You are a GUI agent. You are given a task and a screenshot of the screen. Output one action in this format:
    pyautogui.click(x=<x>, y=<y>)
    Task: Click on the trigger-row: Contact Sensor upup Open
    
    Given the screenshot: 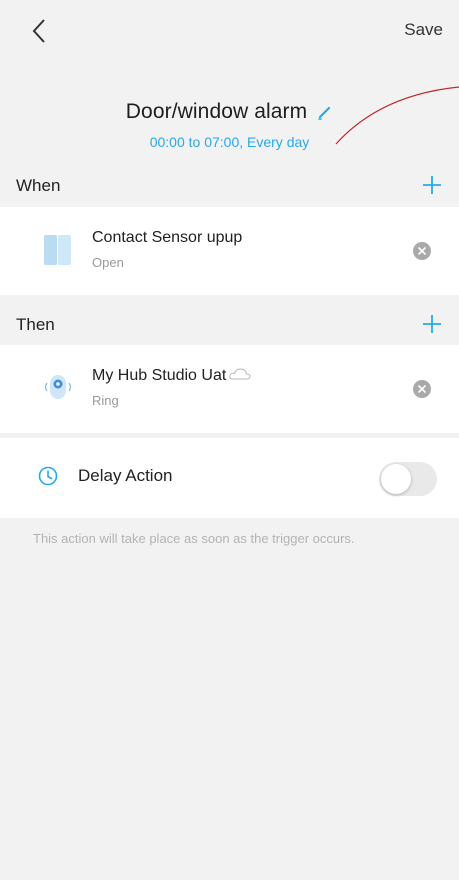 What is the action you would take?
    pyautogui.click(x=229, y=251)
    